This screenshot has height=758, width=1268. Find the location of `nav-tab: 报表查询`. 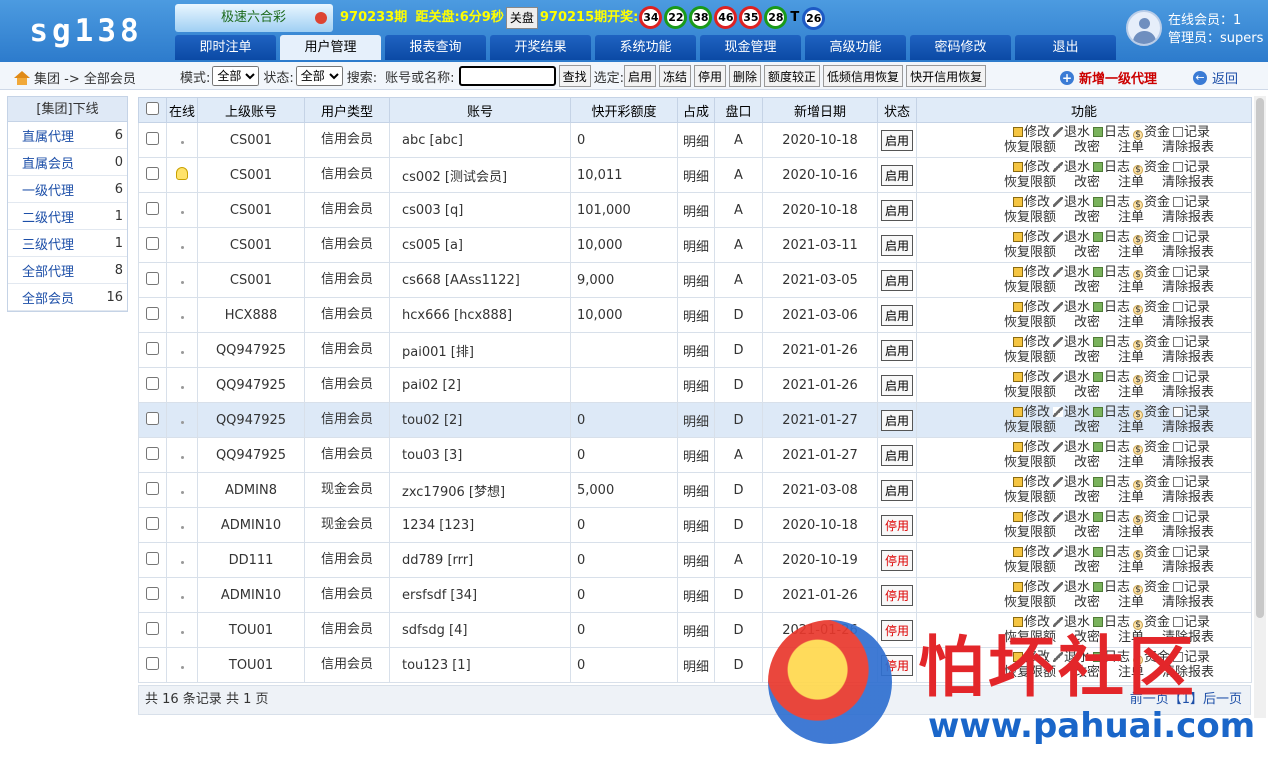

nav-tab: 报表查询 is located at coordinates (435, 47).